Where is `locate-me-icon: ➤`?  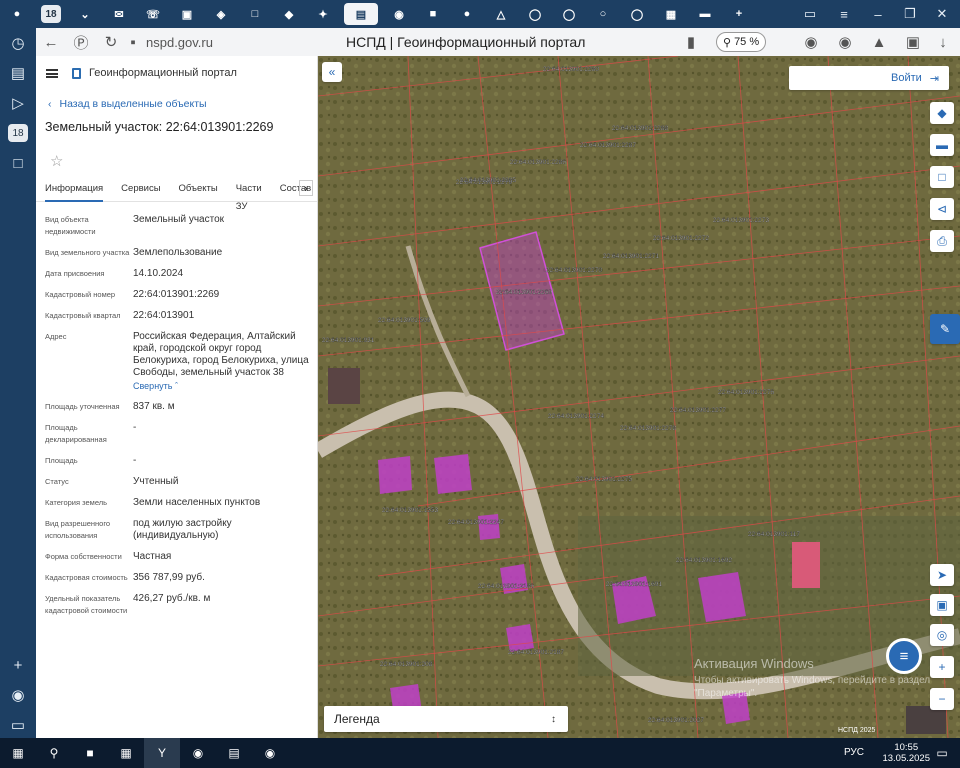 locate-me-icon: ➤ is located at coordinates (942, 575).